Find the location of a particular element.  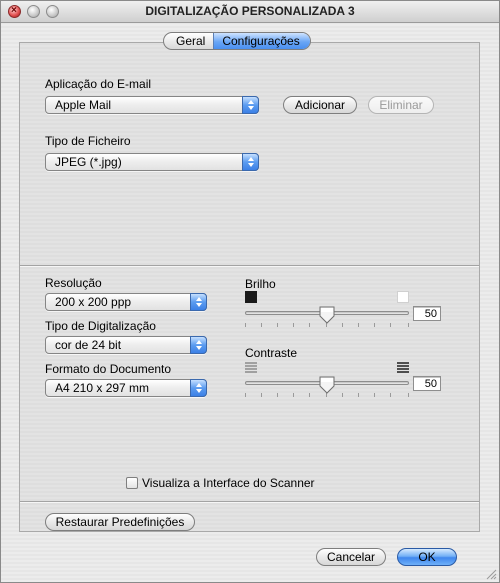

cancel-button: Cancelar is located at coordinates (351, 557).